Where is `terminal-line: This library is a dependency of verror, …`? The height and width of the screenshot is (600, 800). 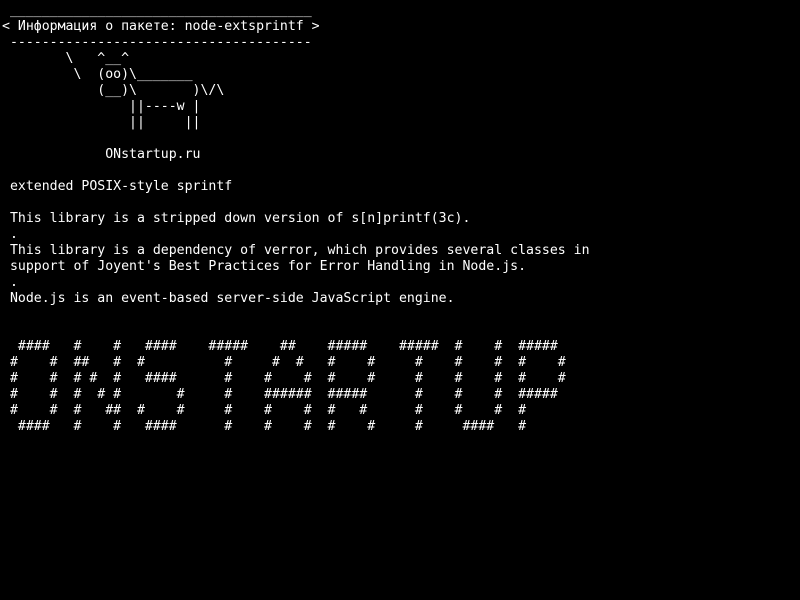
terminal-line: This library is a dependency of verror, … is located at coordinates (296, 250).